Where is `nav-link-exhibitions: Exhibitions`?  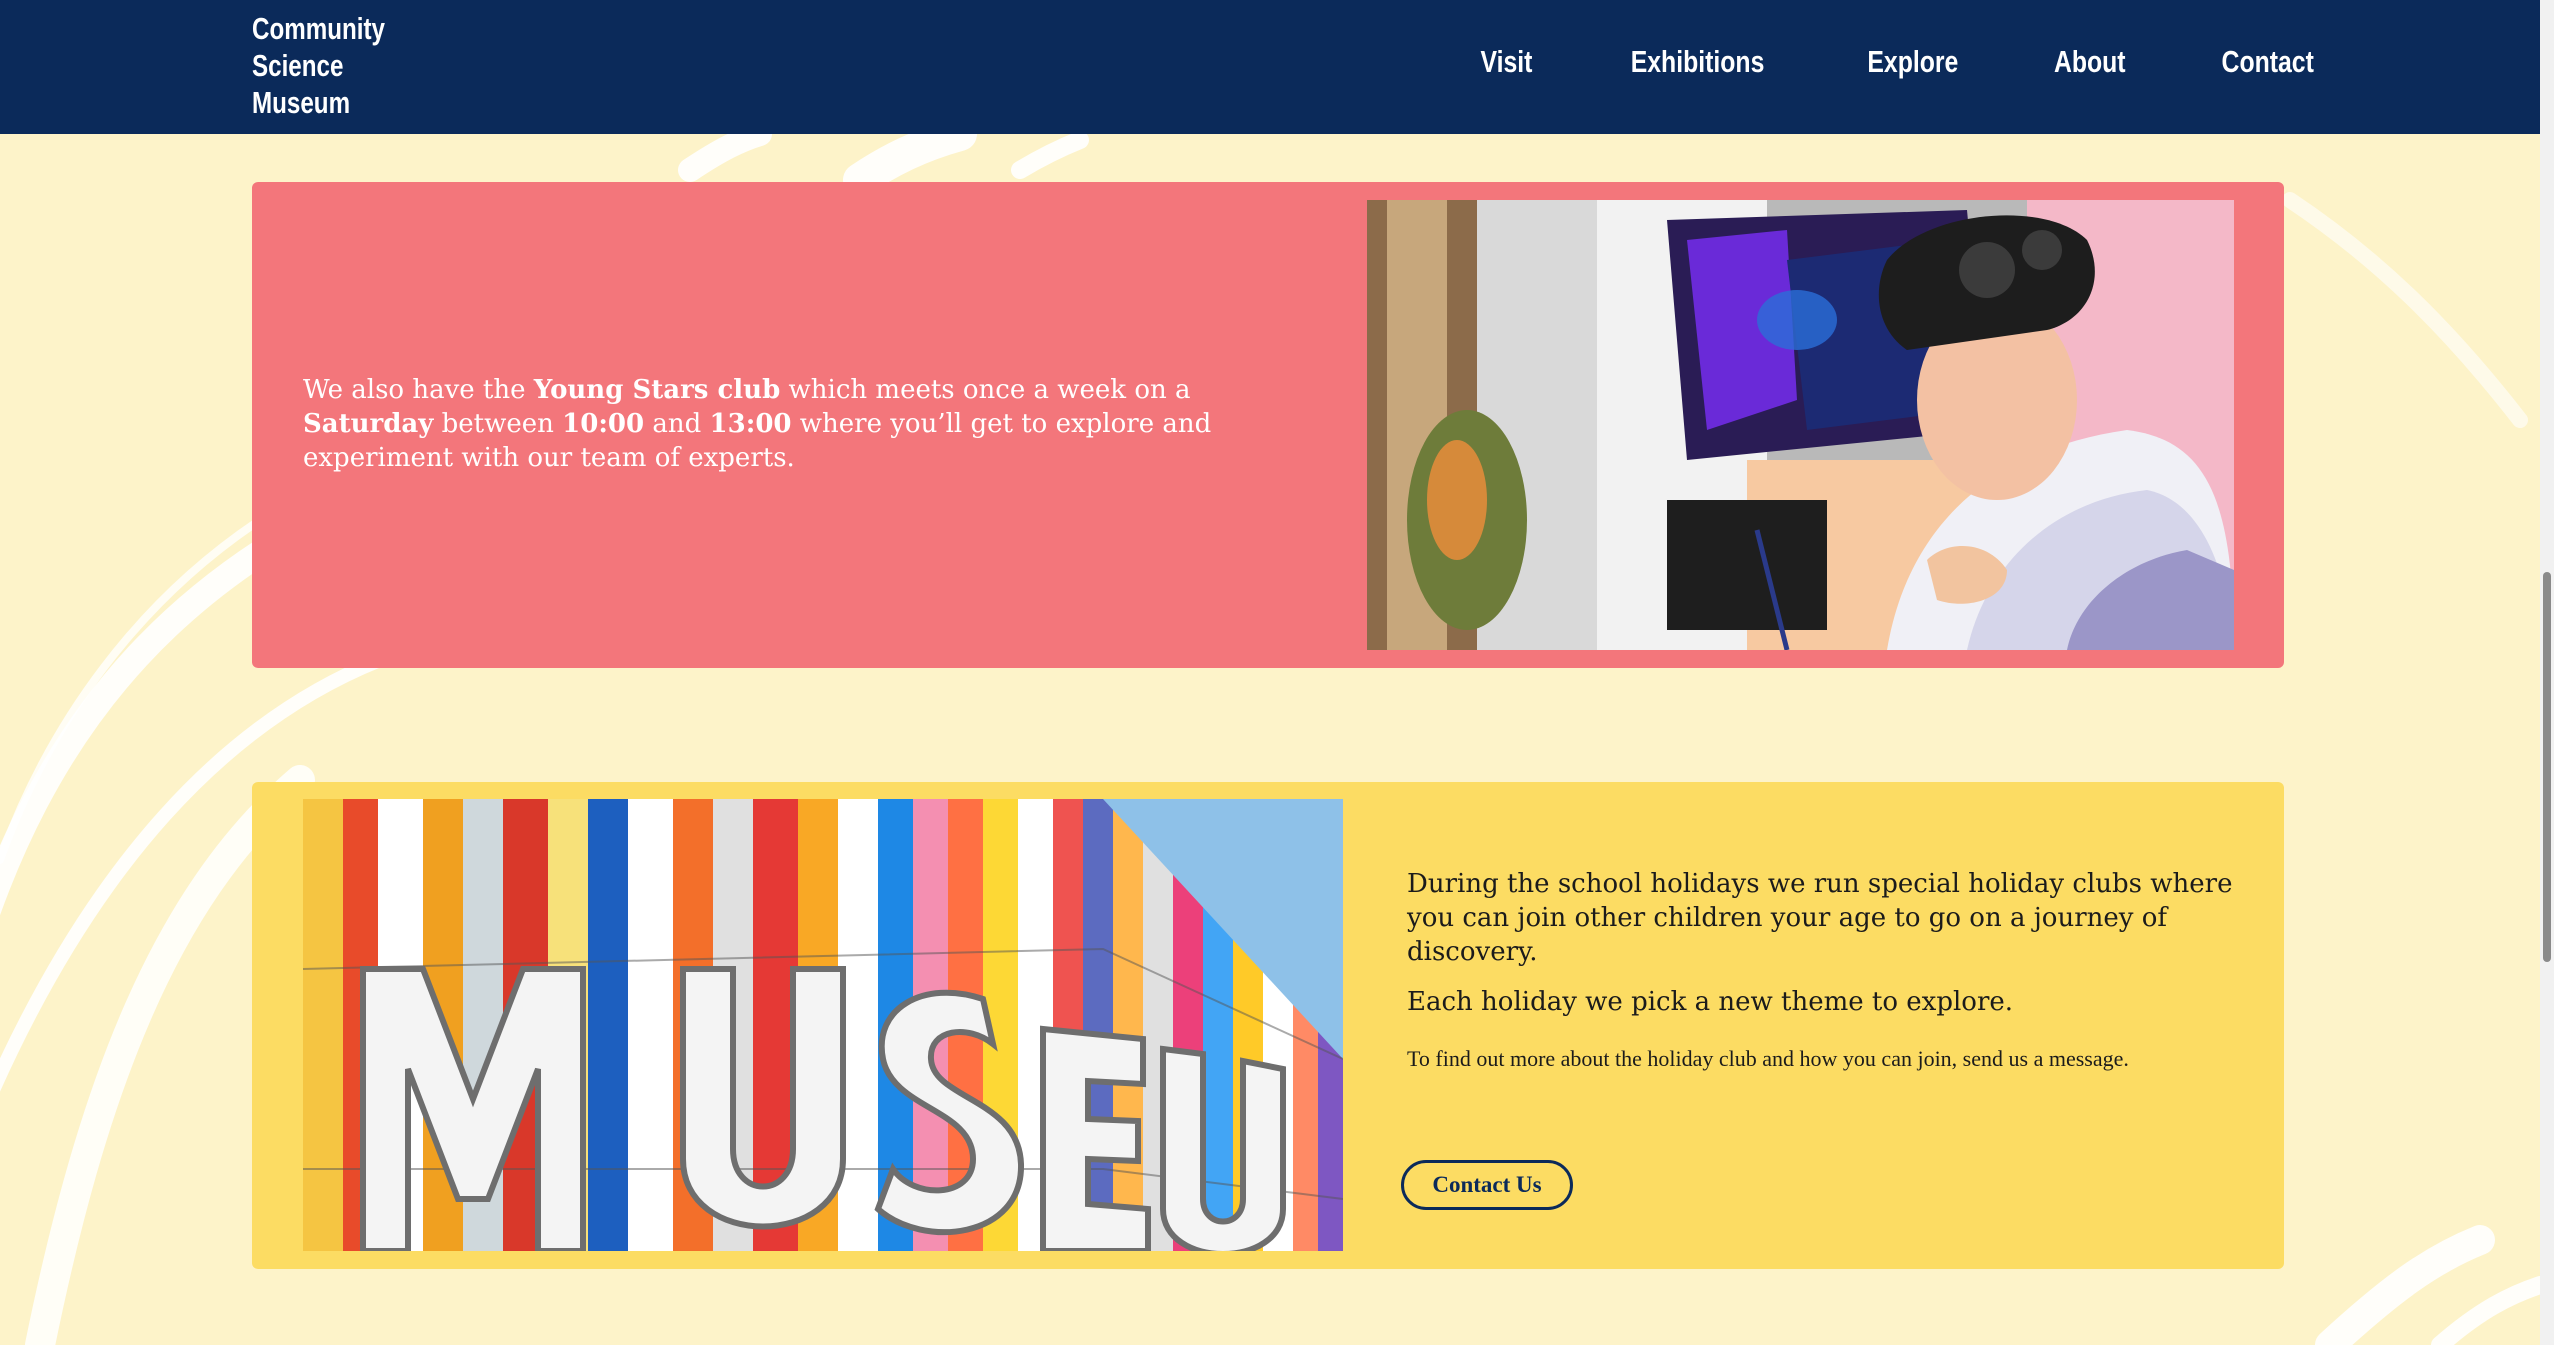
nav-link-exhibitions: Exhibitions is located at coordinates (1698, 62).